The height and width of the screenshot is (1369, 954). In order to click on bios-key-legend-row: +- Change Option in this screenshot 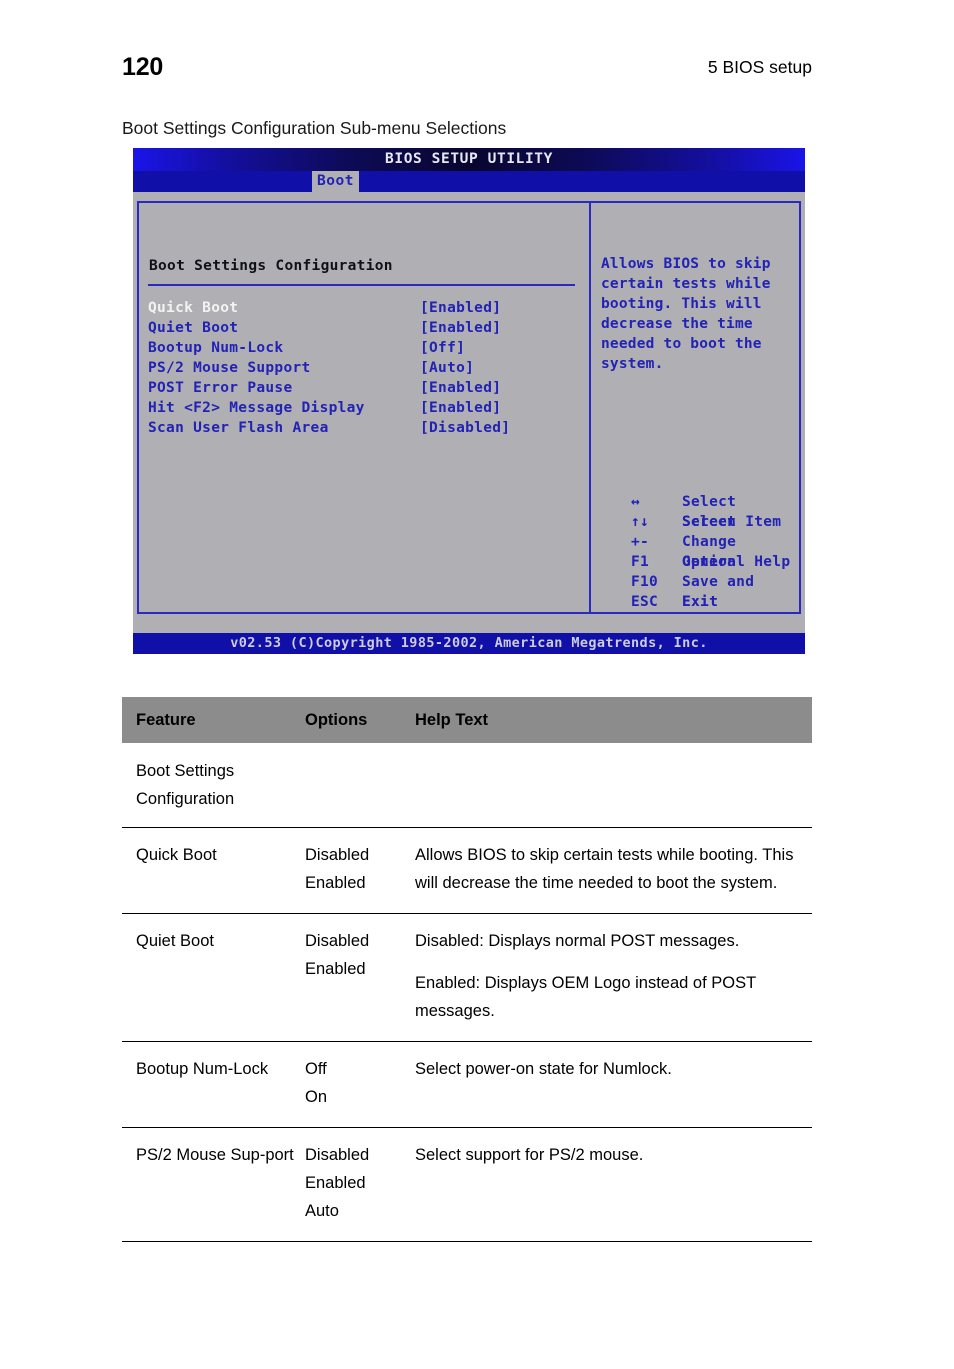, I will do `click(698, 551)`.